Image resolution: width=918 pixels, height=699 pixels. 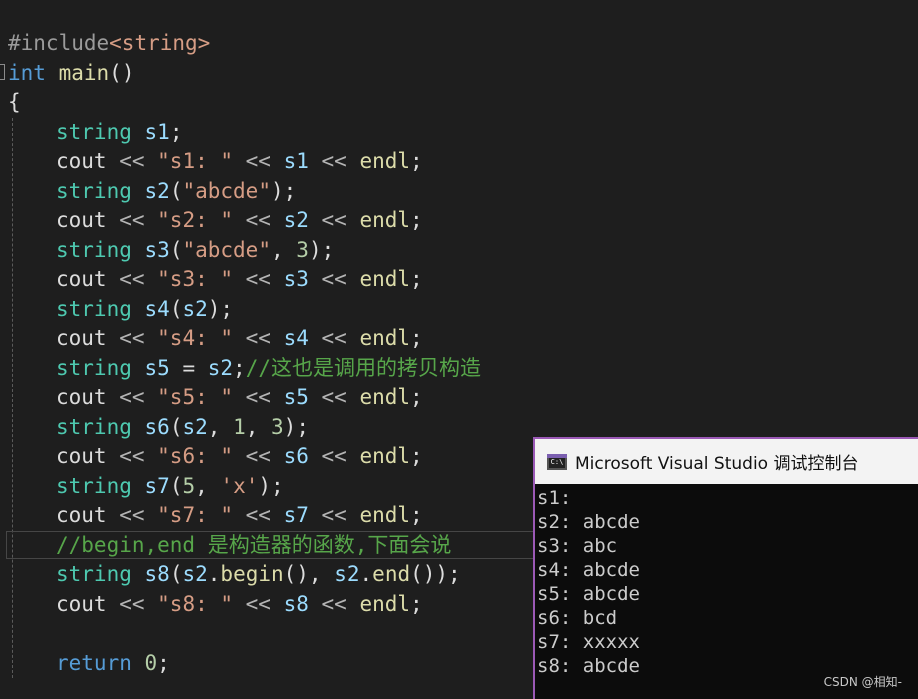 What do you see at coordinates (14, 102) in the screenshot?
I see `code-token: {` at bounding box center [14, 102].